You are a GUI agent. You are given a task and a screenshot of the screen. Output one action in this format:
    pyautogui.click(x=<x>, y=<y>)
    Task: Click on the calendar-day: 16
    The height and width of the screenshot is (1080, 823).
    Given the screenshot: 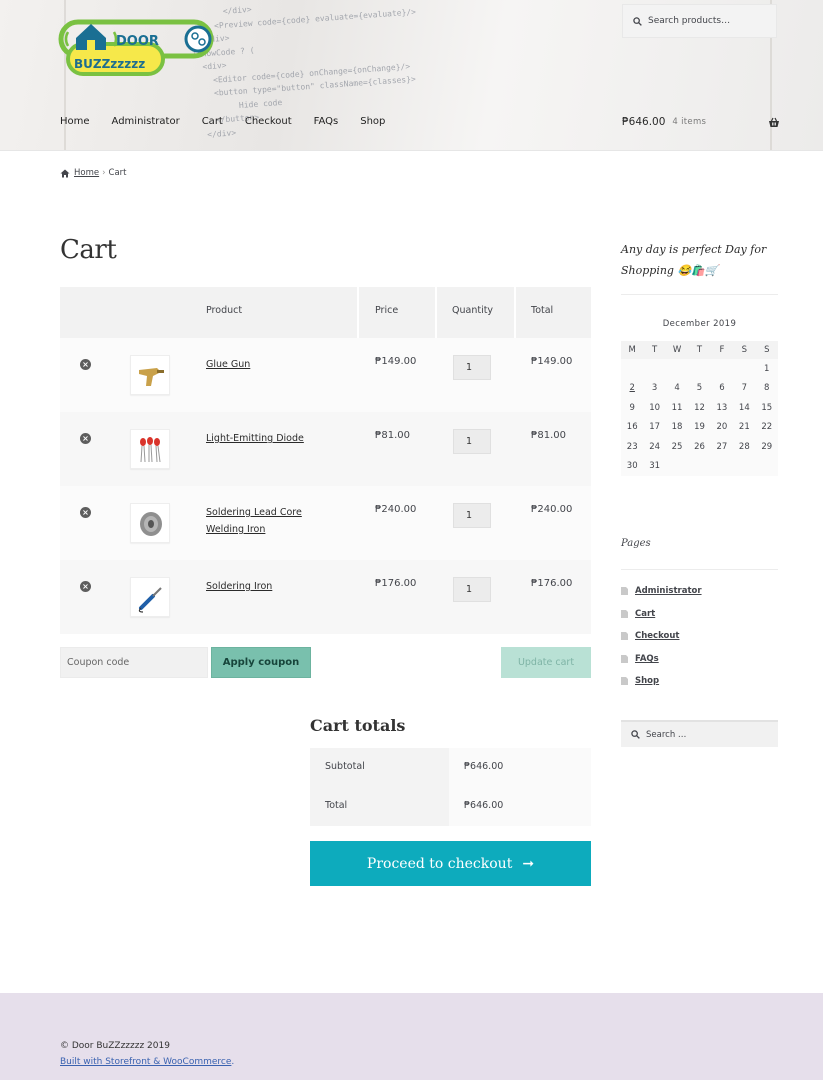 What is the action you would take?
    pyautogui.click(x=632, y=427)
    